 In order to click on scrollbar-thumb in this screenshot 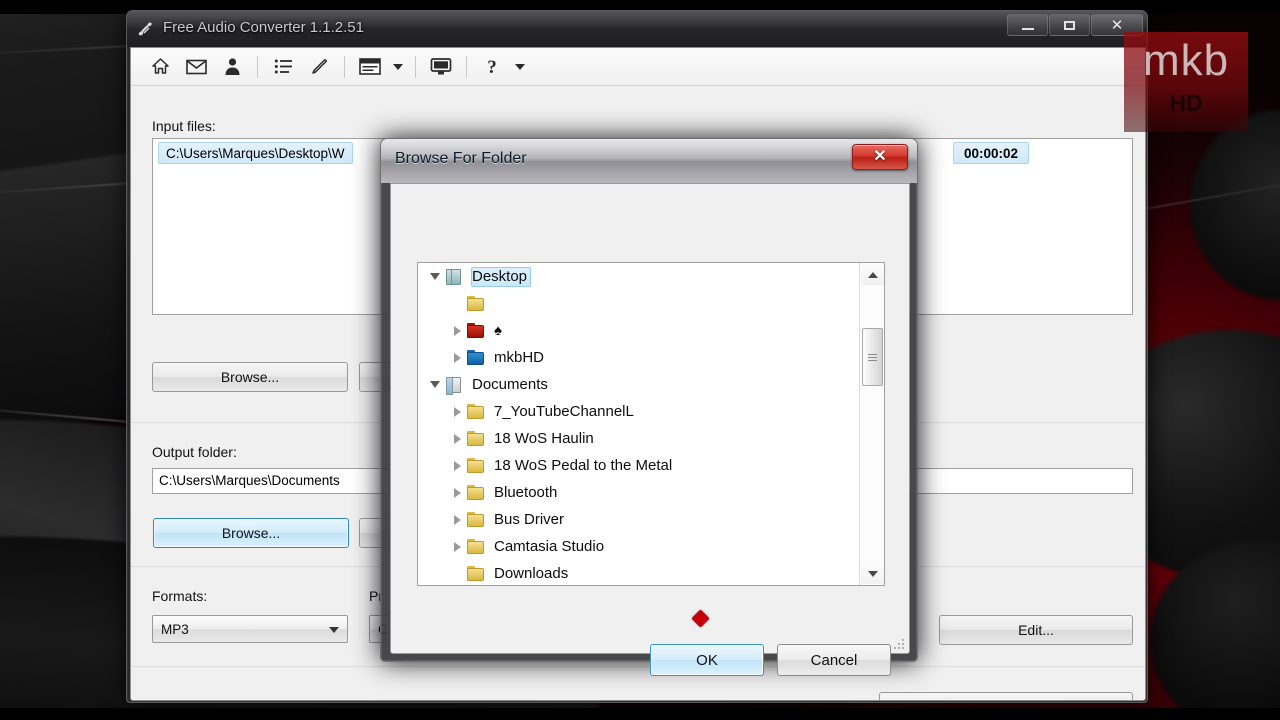, I will do `click(872, 357)`.